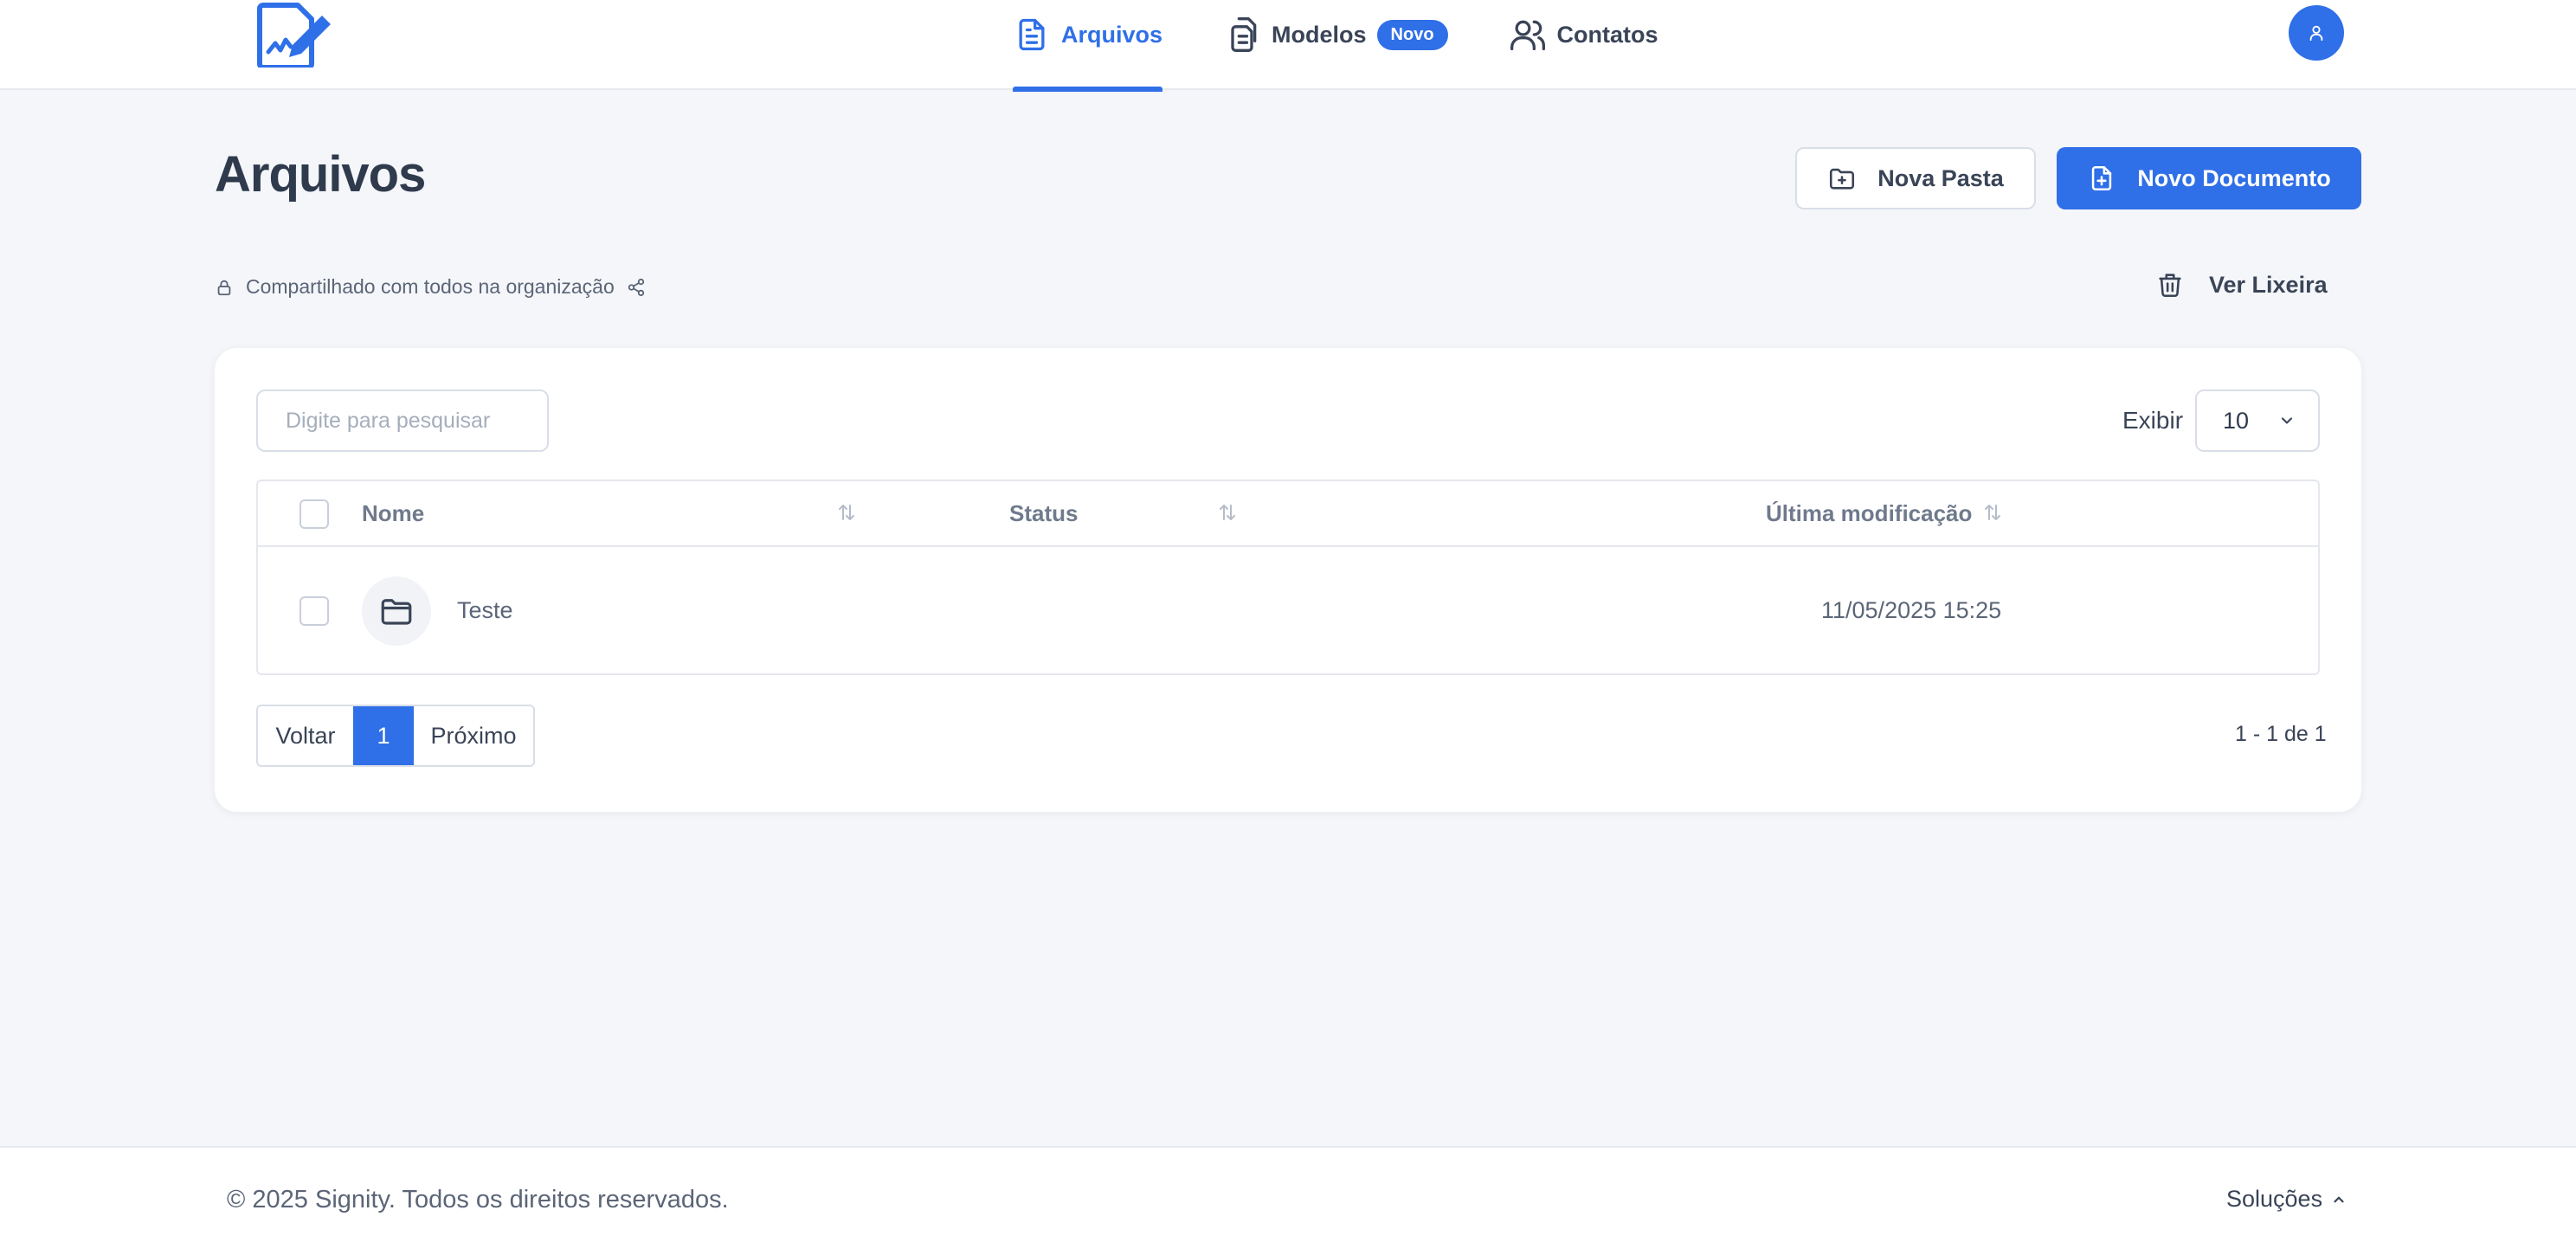 This screenshot has width=2576, height=1236. What do you see at coordinates (1112, 34) in the screenshot?
I see `nav-label: Arquivos` at bounding box center [1112, 34].